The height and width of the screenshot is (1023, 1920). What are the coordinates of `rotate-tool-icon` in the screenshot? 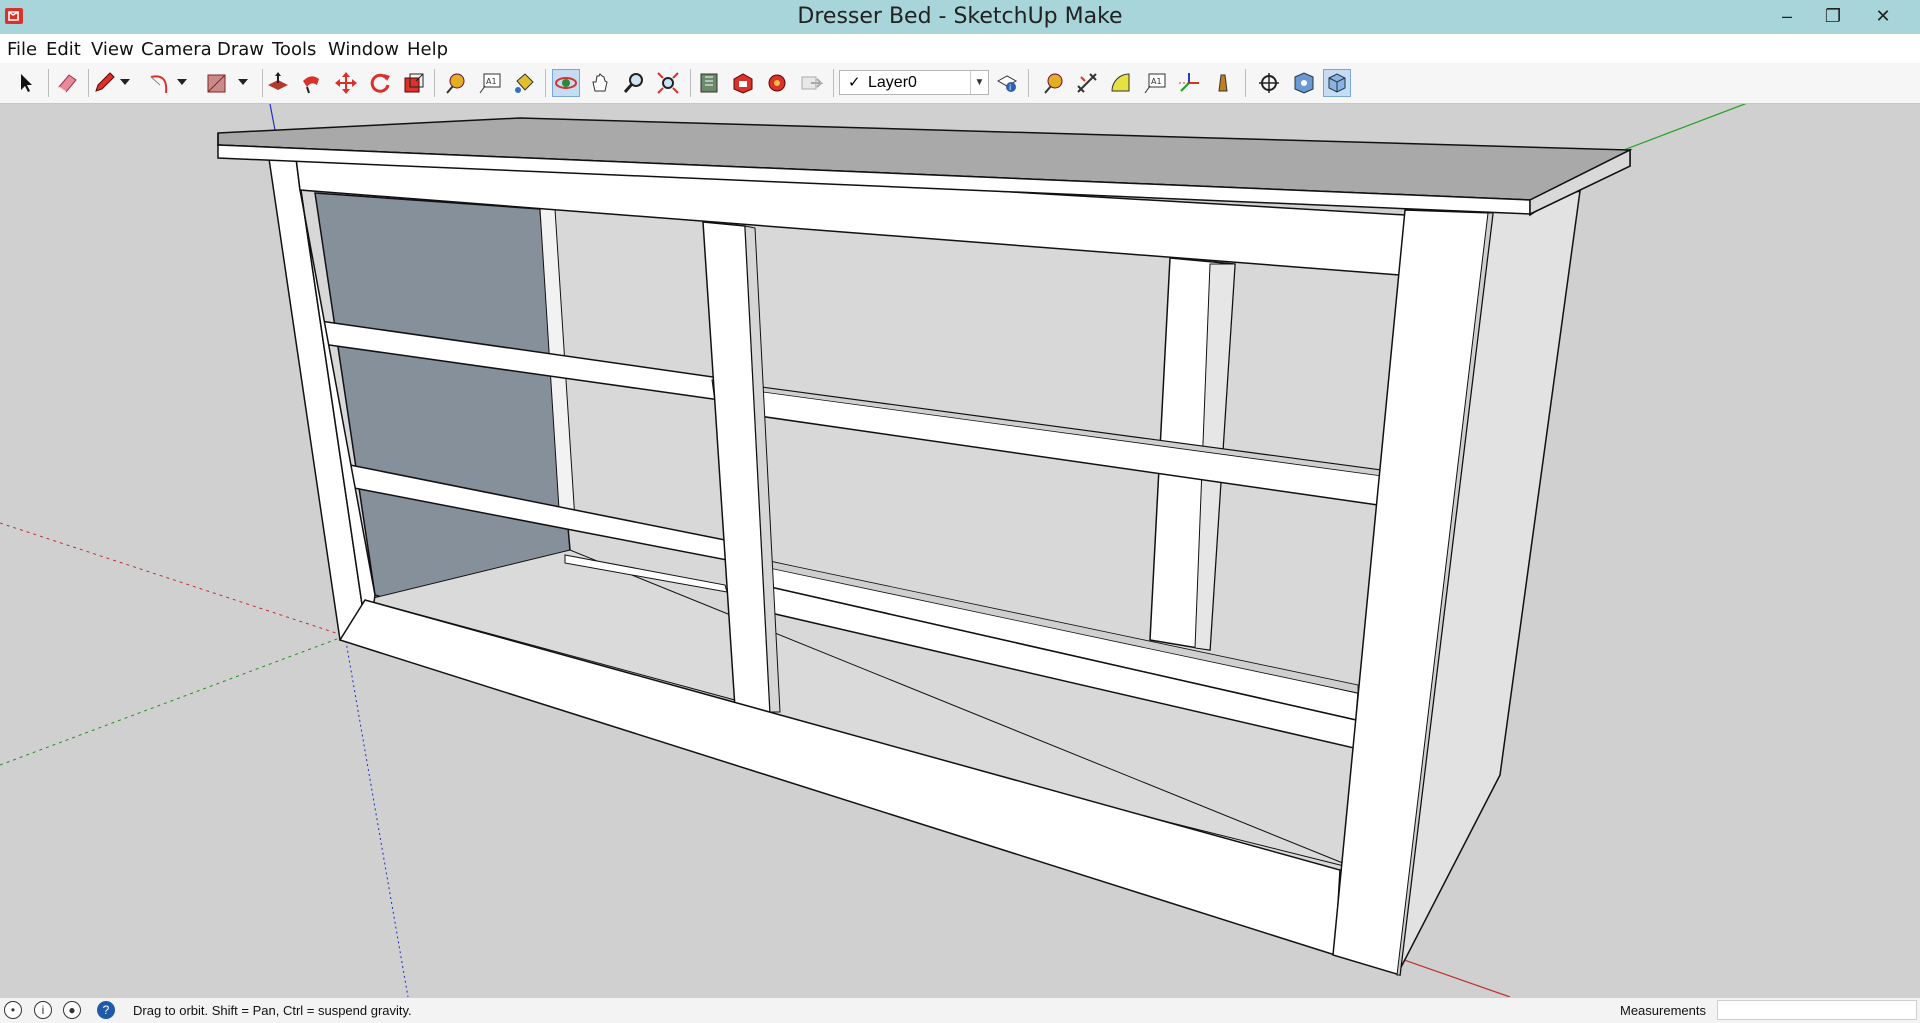 It's located at (380, 83).